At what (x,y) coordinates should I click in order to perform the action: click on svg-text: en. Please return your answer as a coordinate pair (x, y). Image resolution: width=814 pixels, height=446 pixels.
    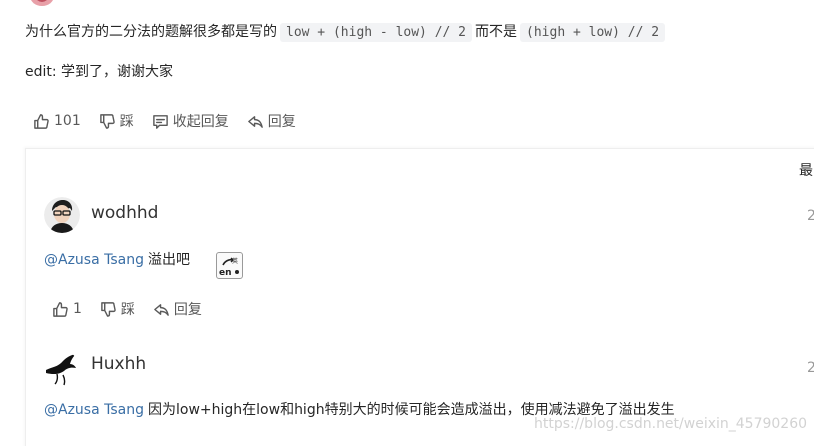
    Looking at the image, I should click on (225, 273).